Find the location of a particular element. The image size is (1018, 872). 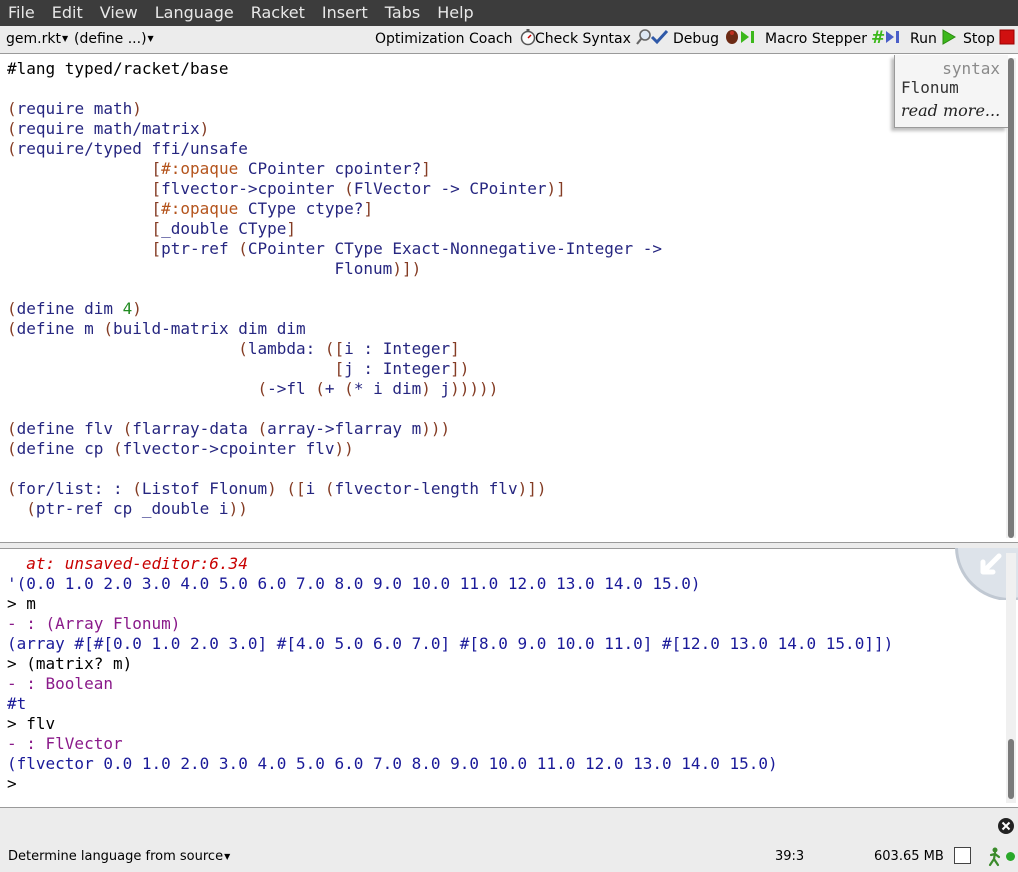

menu-help: Help is located at coordinates (455, 13).